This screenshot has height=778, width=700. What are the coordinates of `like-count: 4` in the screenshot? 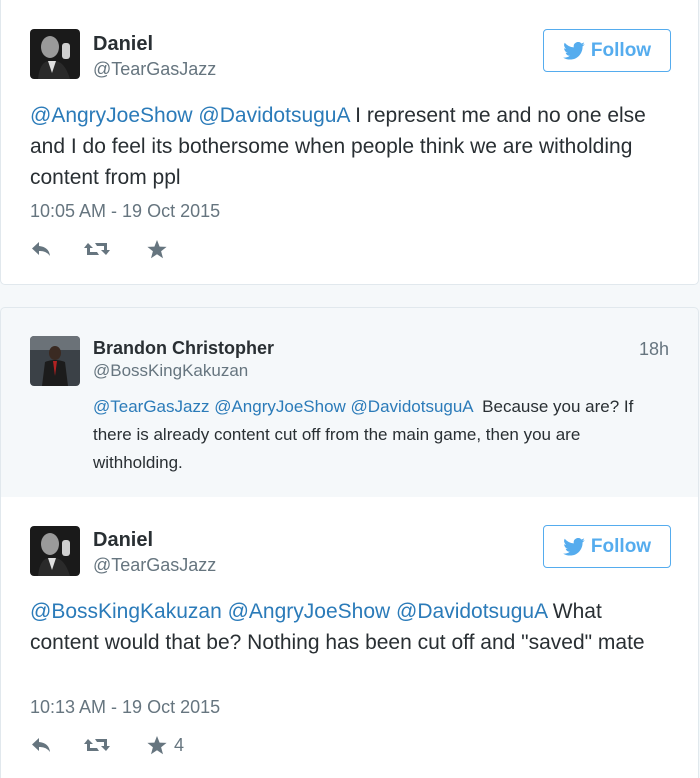 It's located at (179, 745).